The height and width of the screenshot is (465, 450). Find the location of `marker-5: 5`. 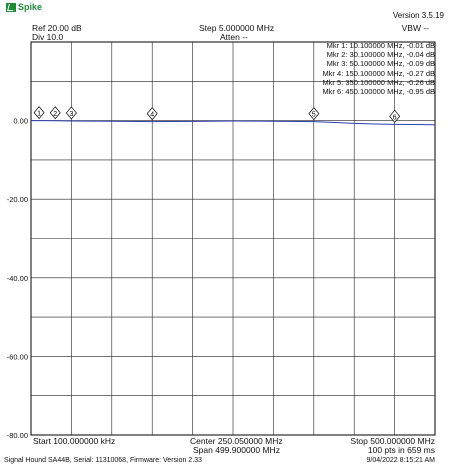

marker-5: 5 is located at coordinates (314, 114).